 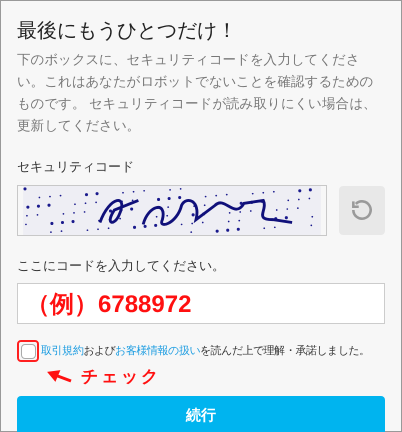 What do you see at coordinates (127, 31) in the screenshot?
I see `dialog-title: 最後にもうひとつだけ！` at bounding box center [127, 31].